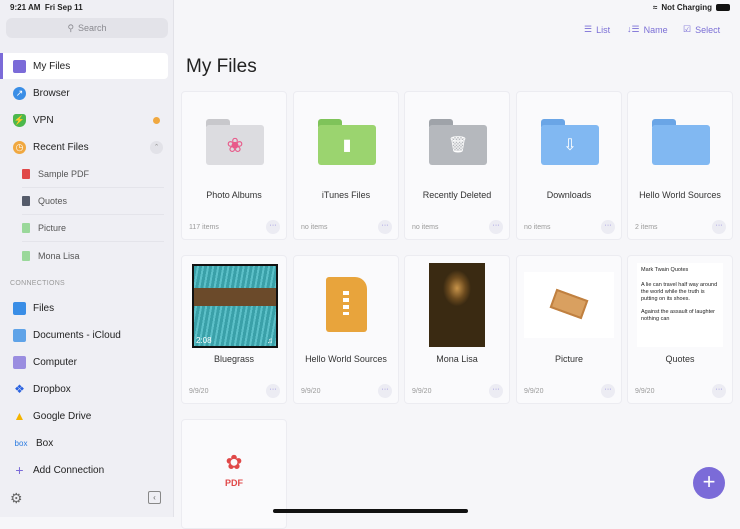 This screenshot has height=529, width=740. What do you see at coordinates (84, 335) in the screenshot?
I see `connection-icloud: Documents - iCloud` at bounding box center [84, 335].